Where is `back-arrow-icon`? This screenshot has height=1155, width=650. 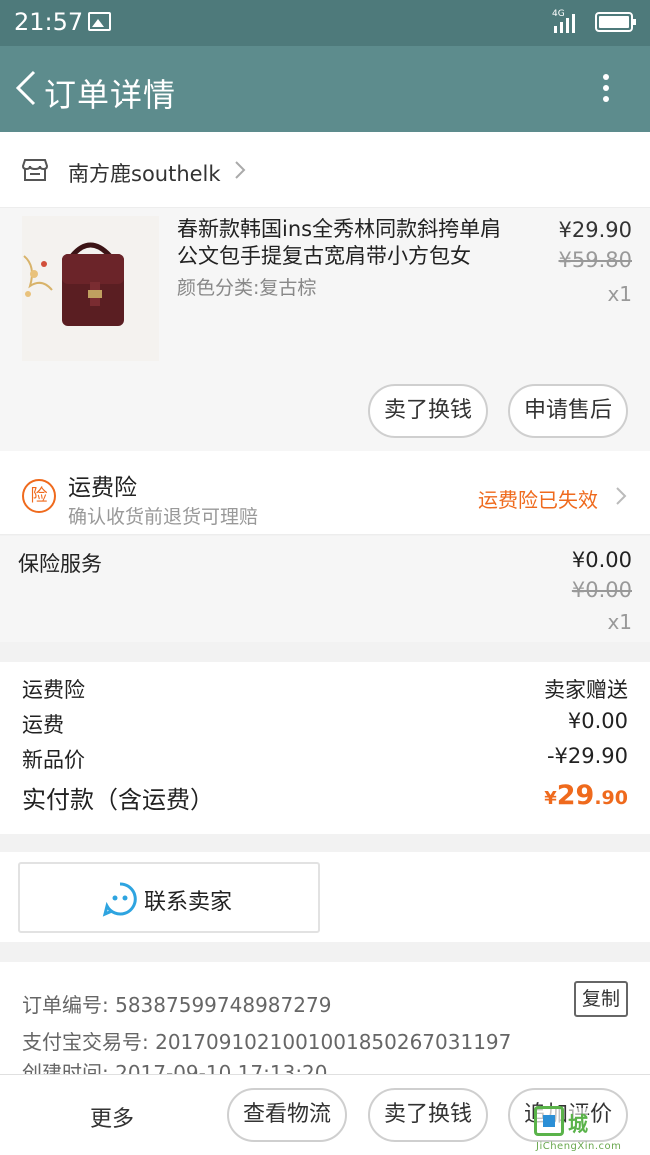 back-arrow-icon is located at coordinates (27, 88).